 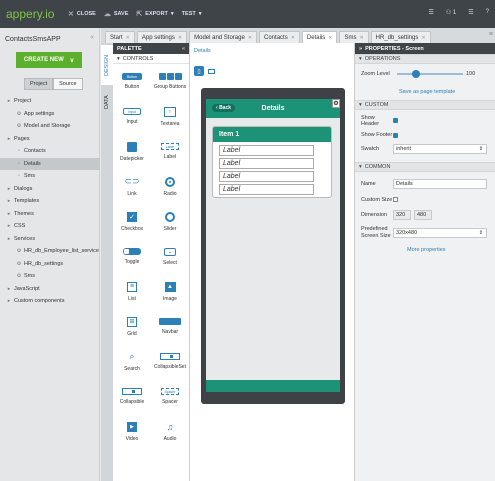 I want to click on apps-menu-icon: ☰, so click(x=470, y=12).